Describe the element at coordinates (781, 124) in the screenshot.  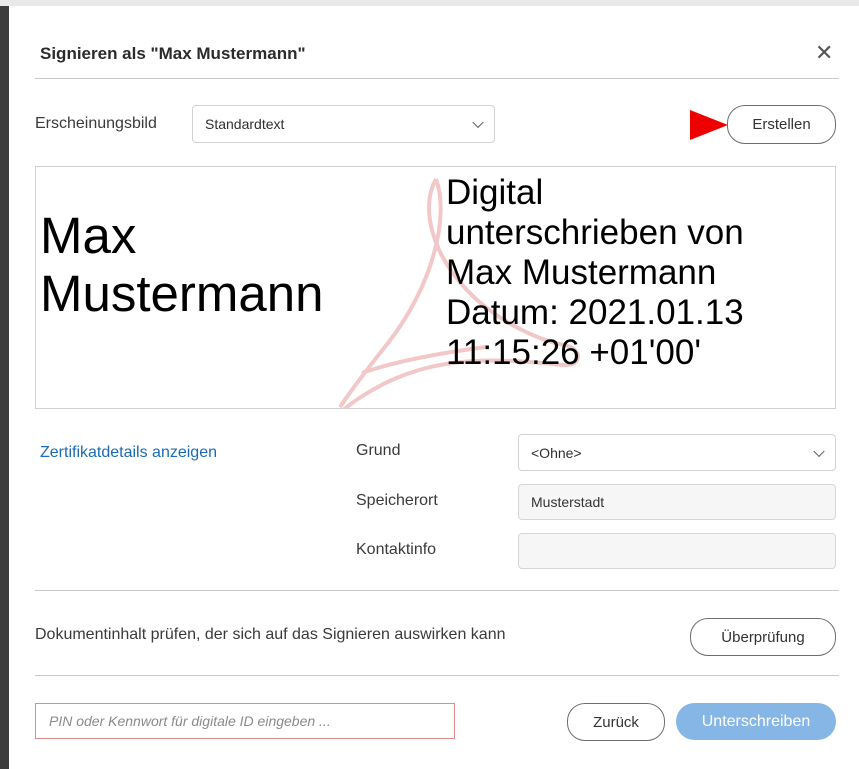
I see `create-button: Erstellen` at that location.